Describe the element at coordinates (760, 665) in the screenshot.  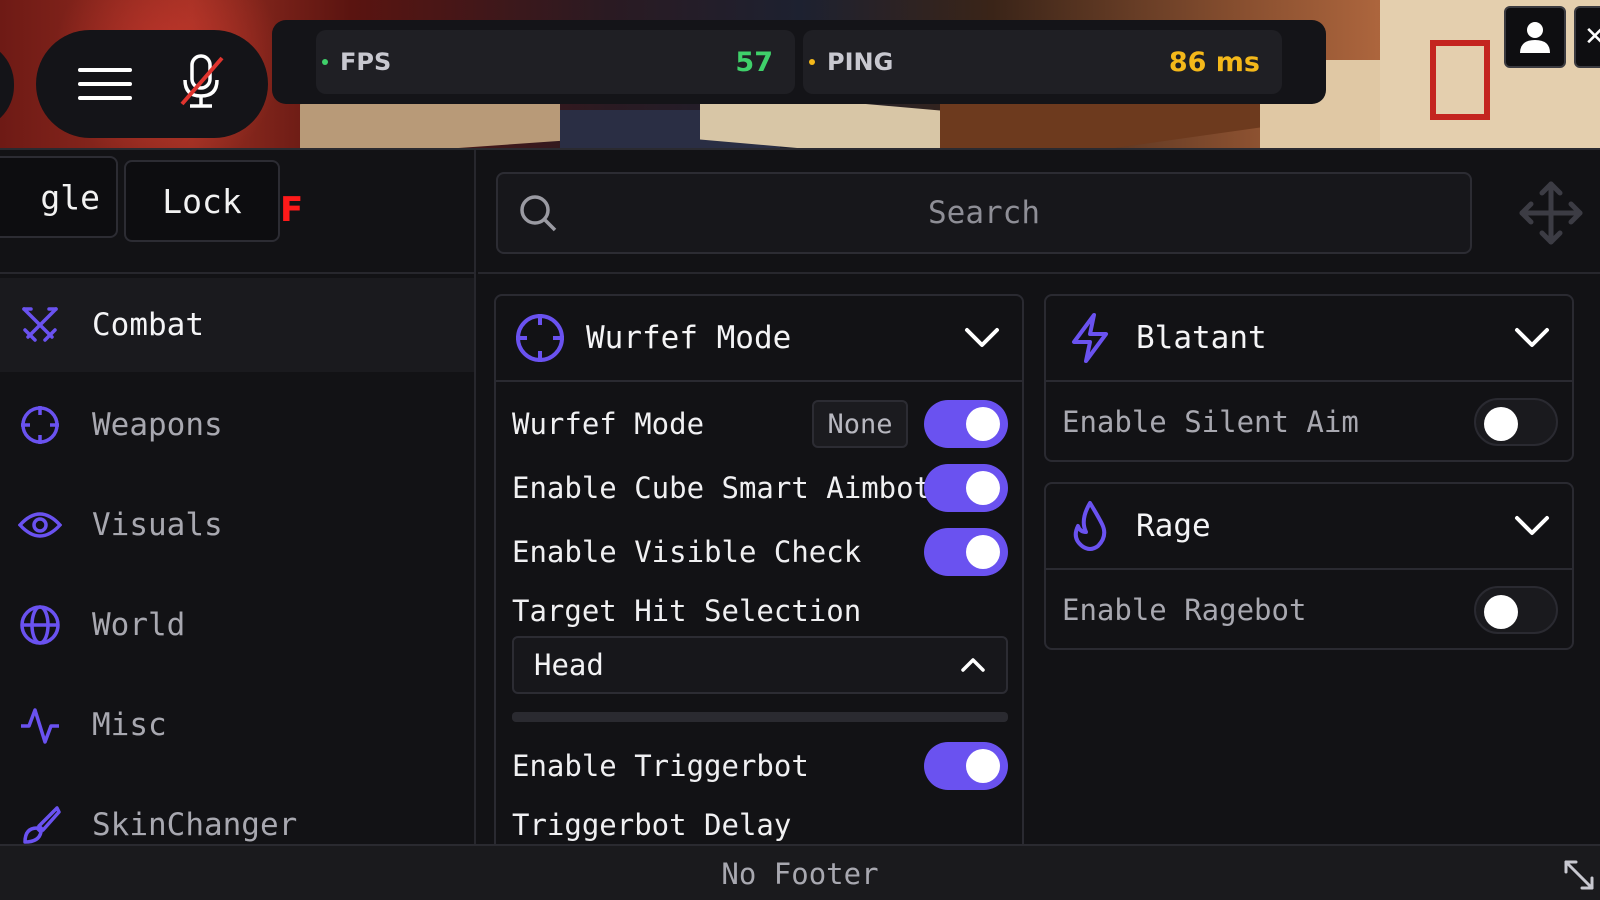
I see `target-hit-dropdown: Head` at that location.